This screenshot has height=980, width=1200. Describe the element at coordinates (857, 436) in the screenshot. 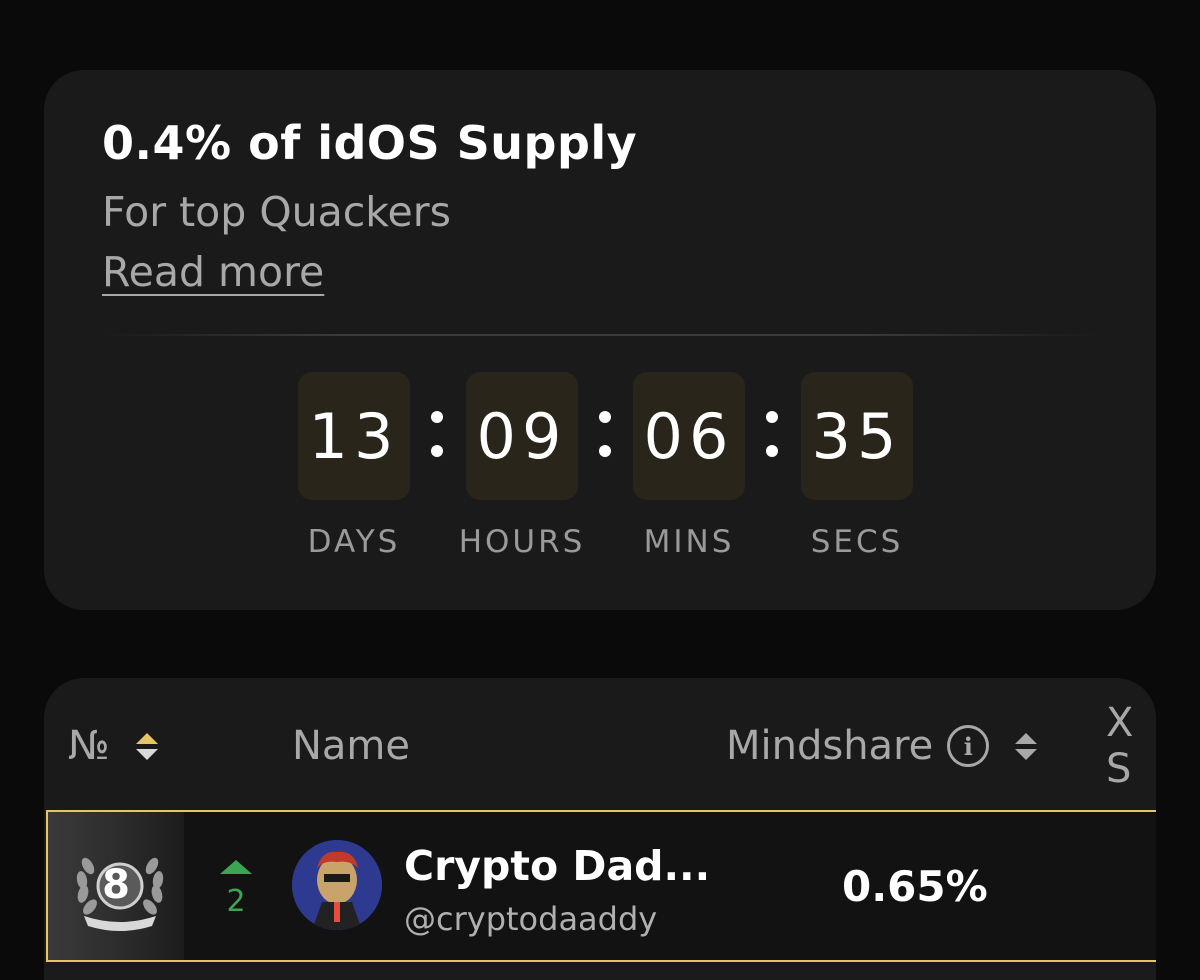

I see `countdown-secs: 35` at that location.